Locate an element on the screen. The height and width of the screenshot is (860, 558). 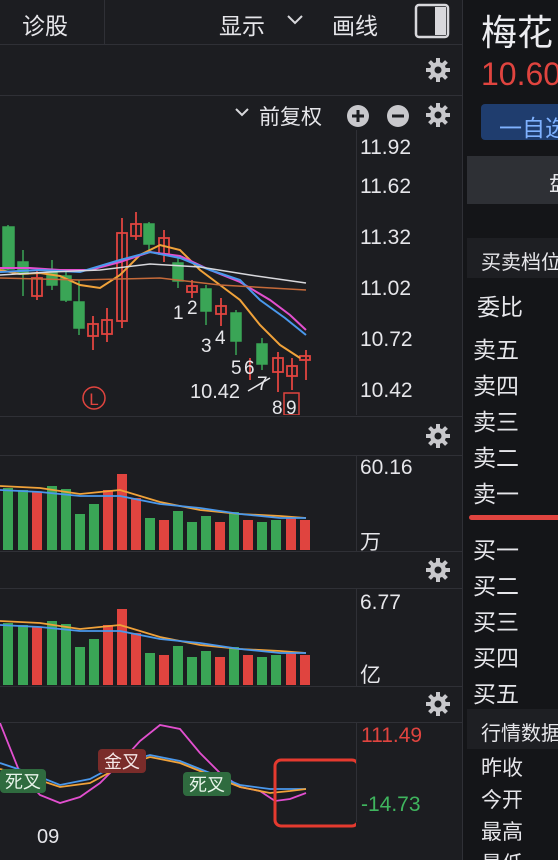
amount-axis-top: 6.77 is located at coordinates (380, 602).